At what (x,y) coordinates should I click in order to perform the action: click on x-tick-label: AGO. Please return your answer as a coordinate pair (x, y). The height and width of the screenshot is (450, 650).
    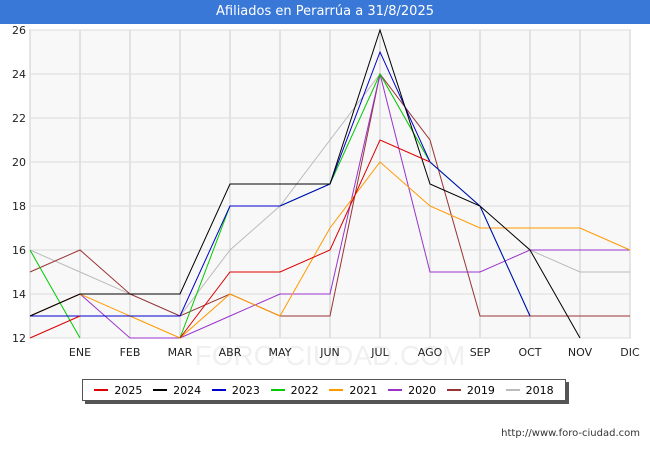
    Looking at the image, I should click on (430, 352).